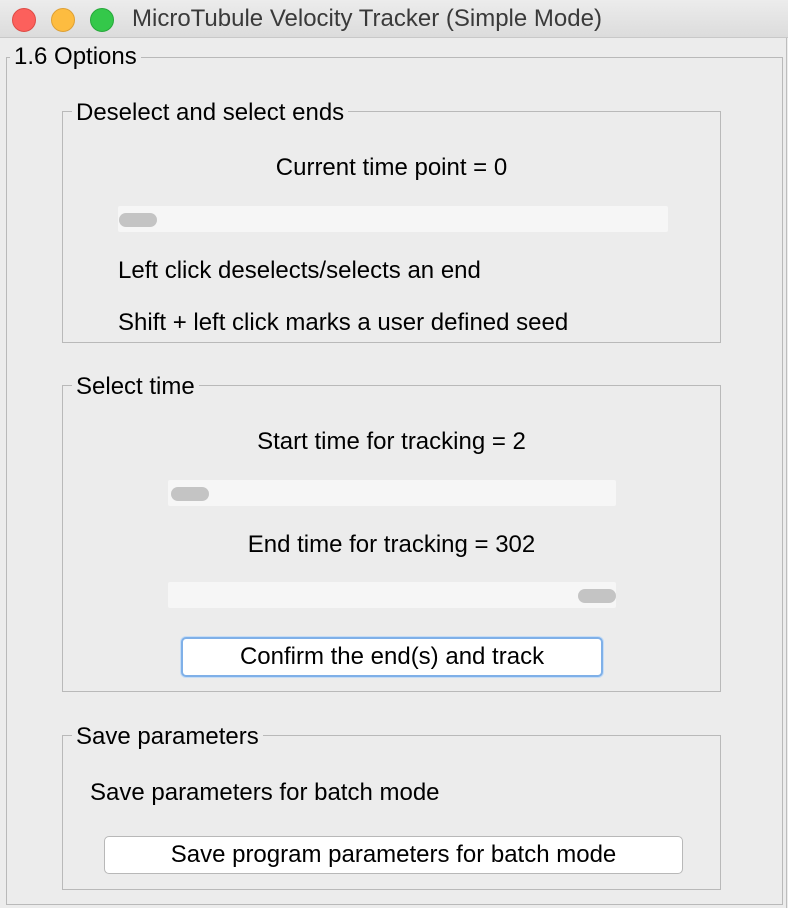 The height and width of the screenshot is (908, 788). Describe the element at coordinates (597, 596) in the screenshot. I see `end-time-slider-thumb` at that location.